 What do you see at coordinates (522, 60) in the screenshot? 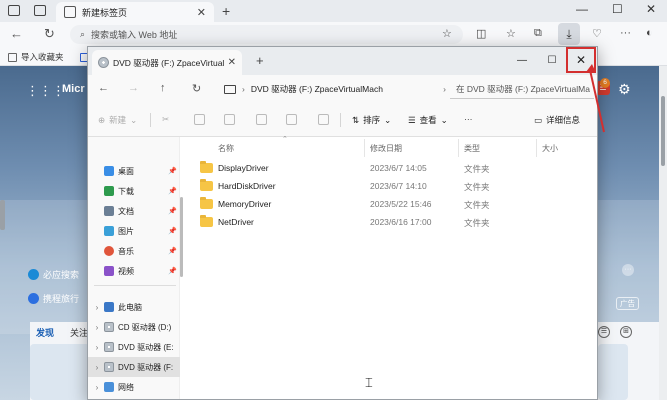
I see `explorer-minimize-button: —` at bounding box center [522, 60].